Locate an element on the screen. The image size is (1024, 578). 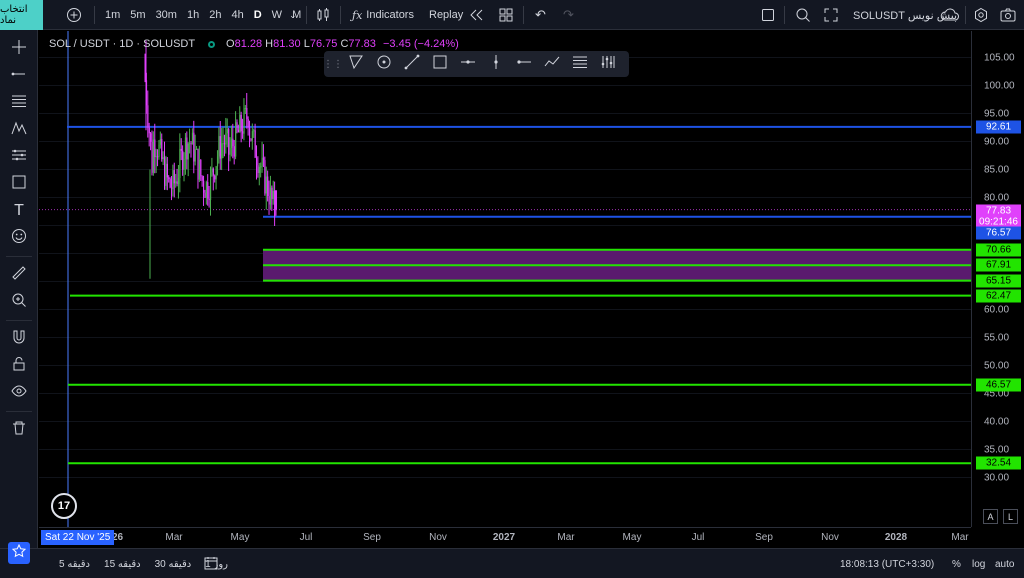
redo-icon: ↷ is located at coordinates (568, 14).